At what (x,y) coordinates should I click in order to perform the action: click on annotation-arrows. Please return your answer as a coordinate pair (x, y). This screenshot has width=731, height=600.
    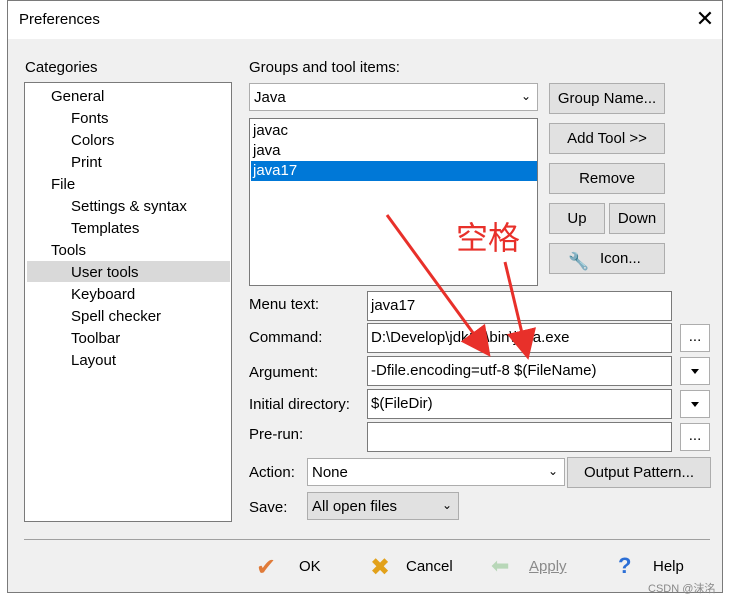
    Looking at the image, I should click on (461, 287).